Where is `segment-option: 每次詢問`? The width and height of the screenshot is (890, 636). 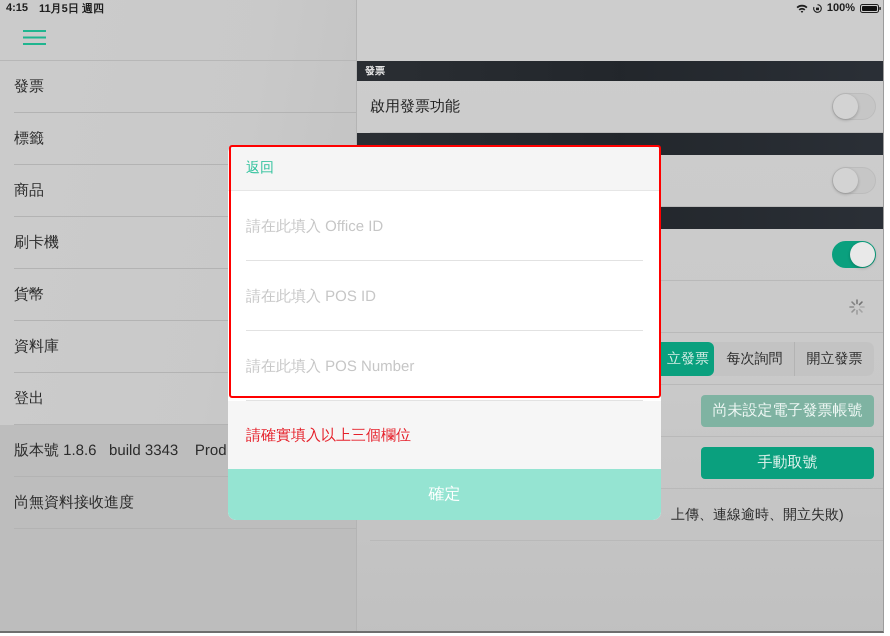
segment-option: 每次詢問 is located at coordinates (754, 359).